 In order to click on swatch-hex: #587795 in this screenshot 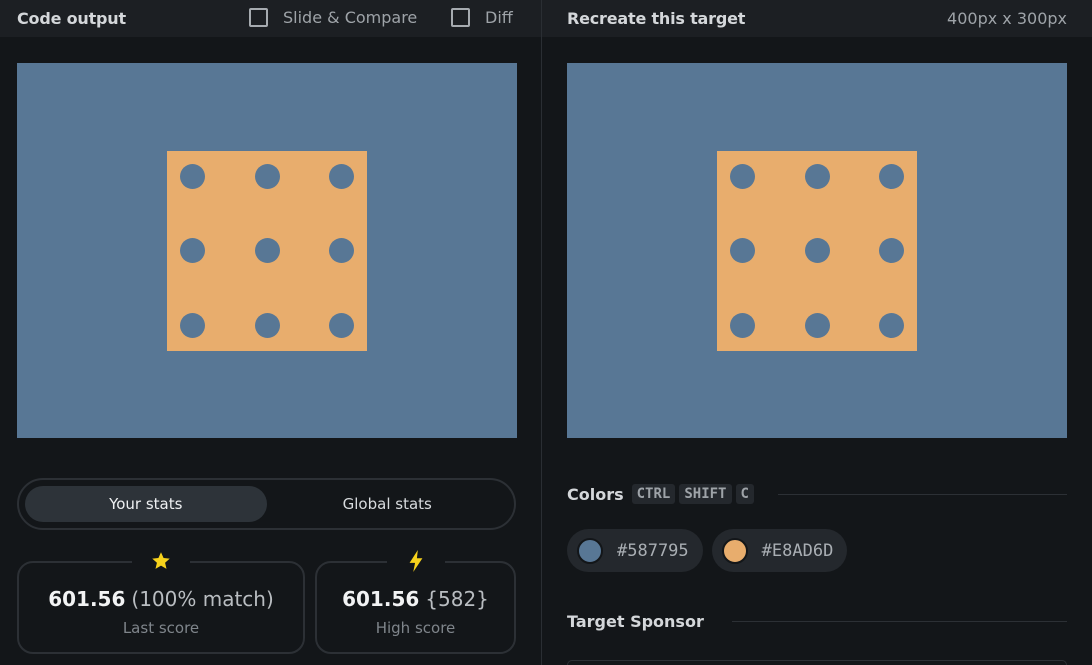, I will do `click(653, 551)`.